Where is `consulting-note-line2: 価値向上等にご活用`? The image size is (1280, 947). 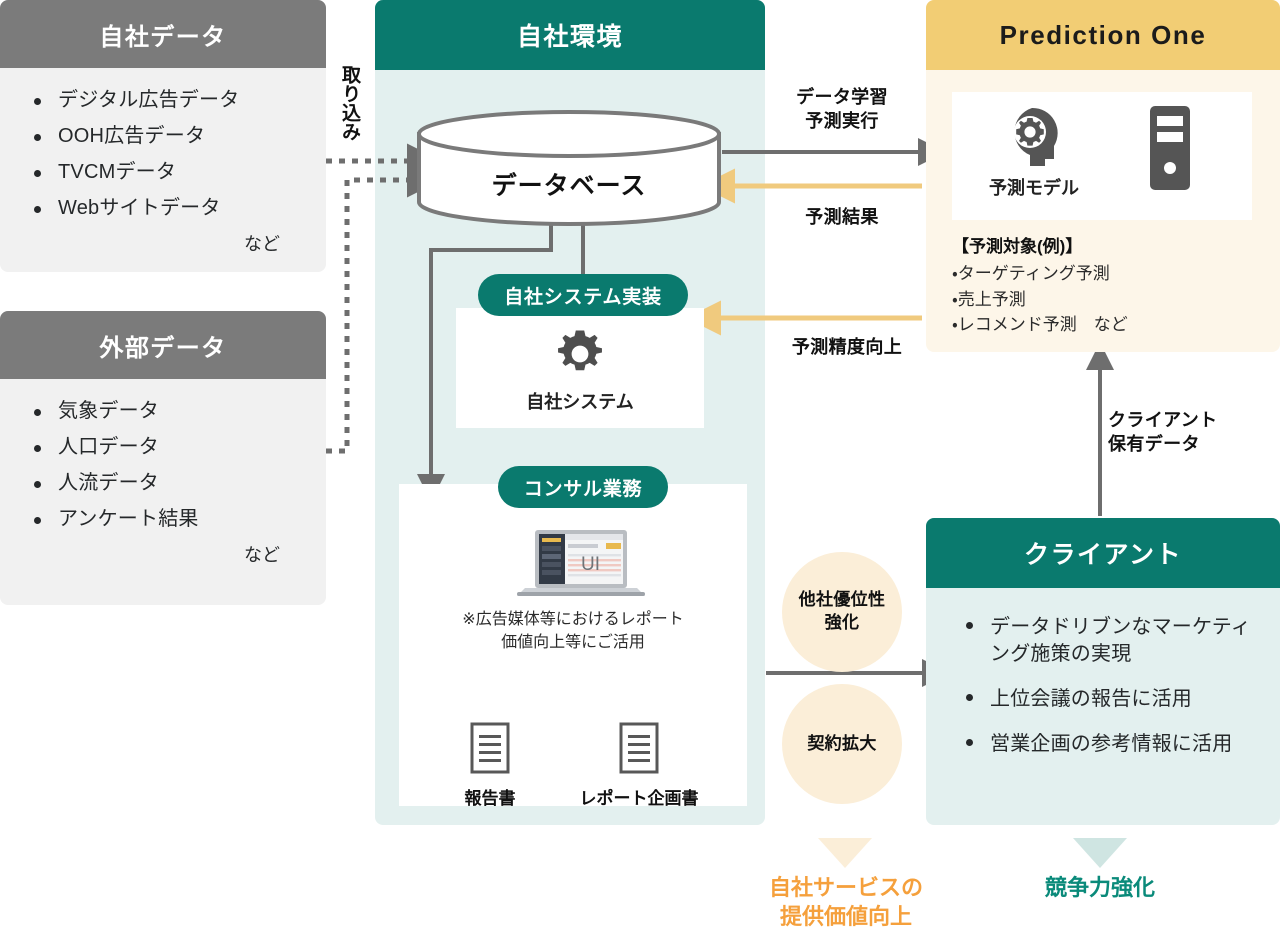
consulting-note-line2: 価値向上等にご活用 is located at coordinates (573, 643).